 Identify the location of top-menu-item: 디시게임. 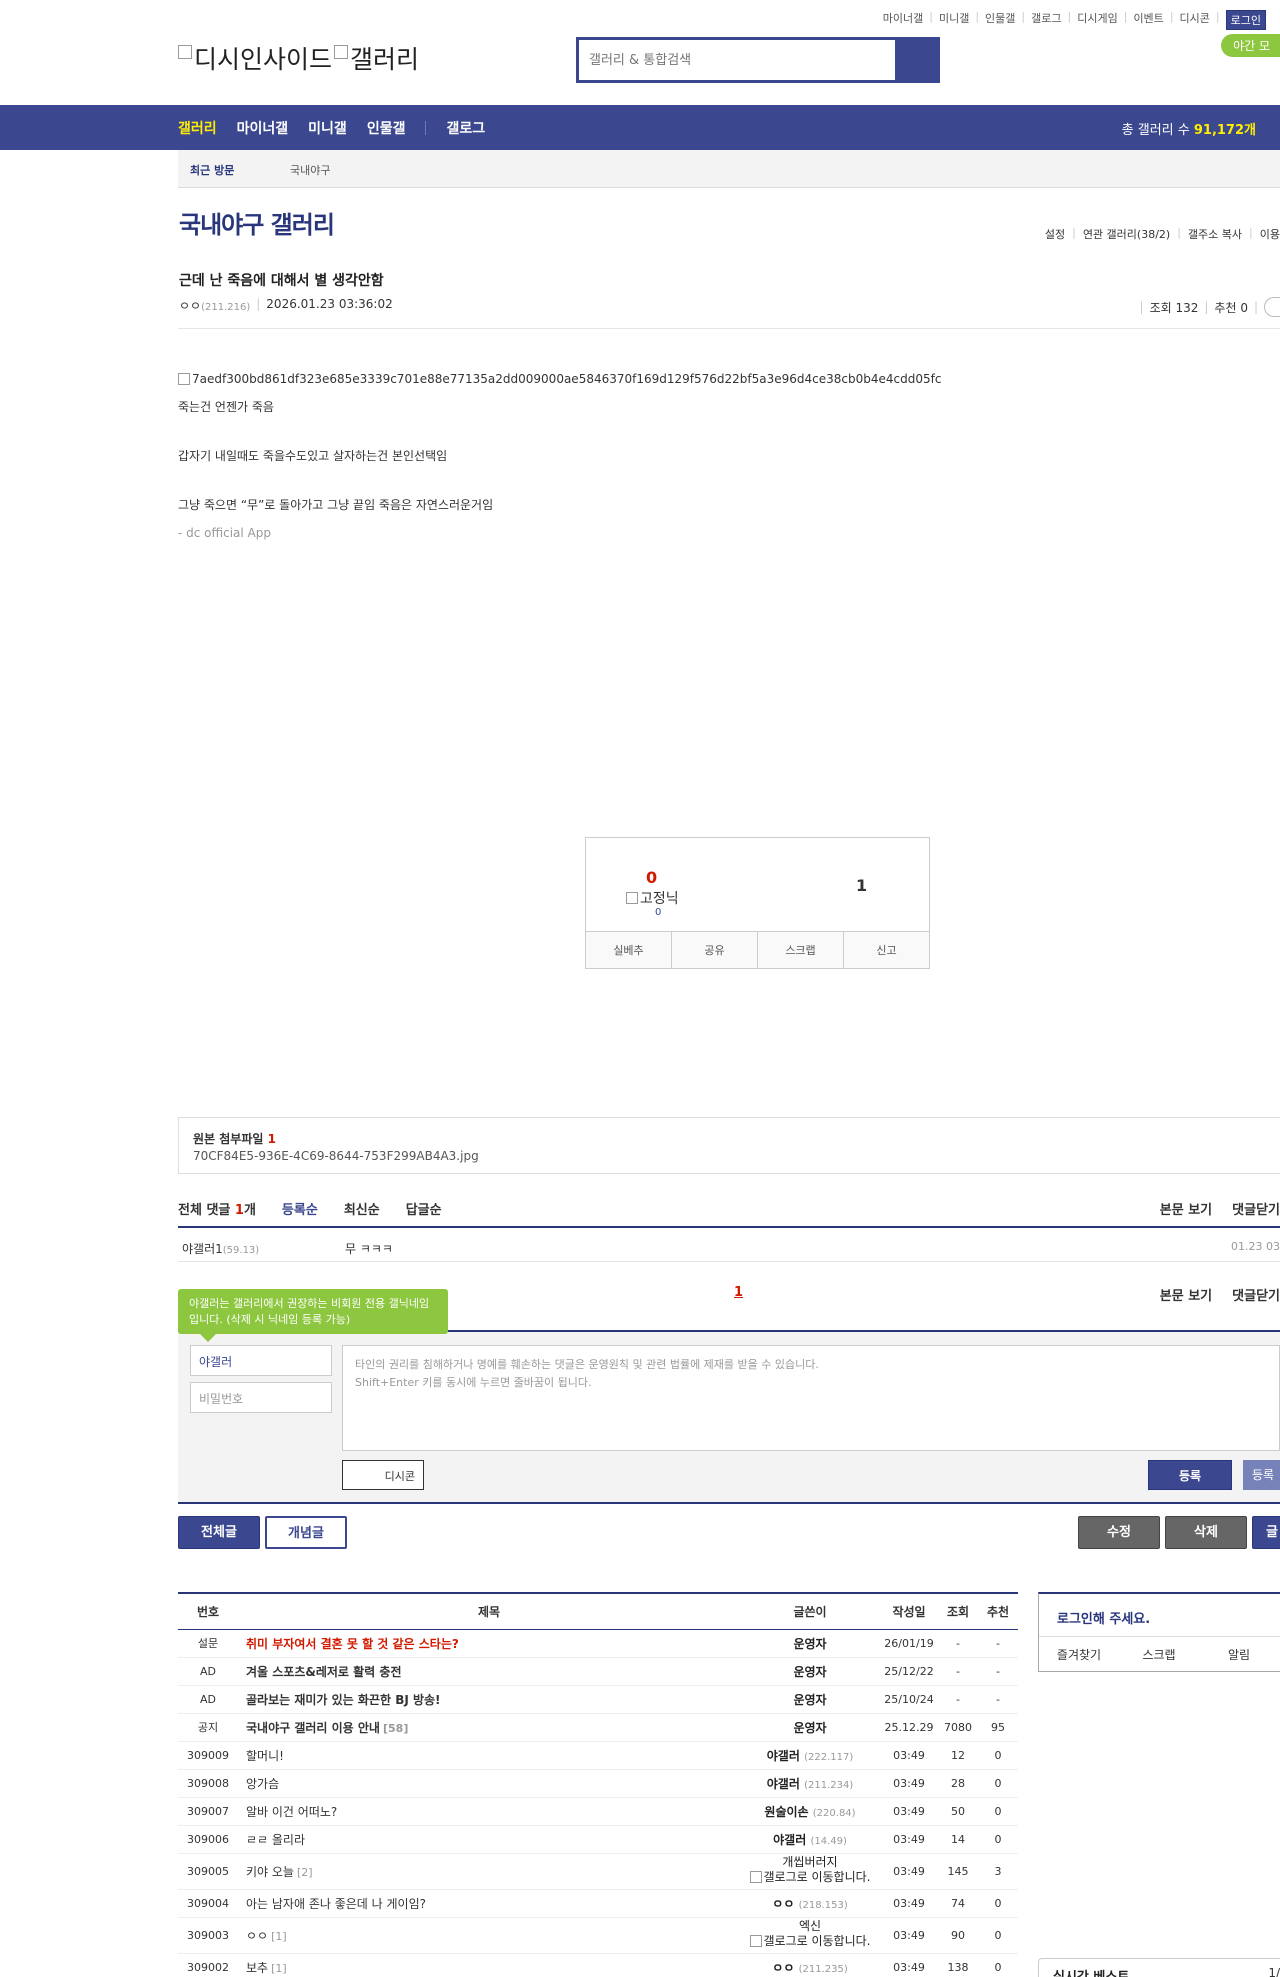
(1097, 20).